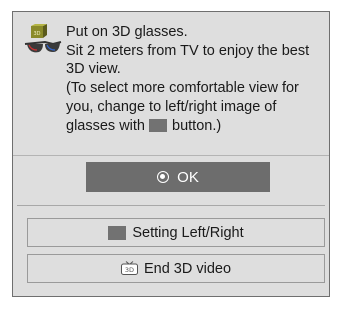 The image size is (342, 309). Describe the element at coordinates (127, 32) in the screenshot. I see `message-line: Put on 3D glasses.` at that location.